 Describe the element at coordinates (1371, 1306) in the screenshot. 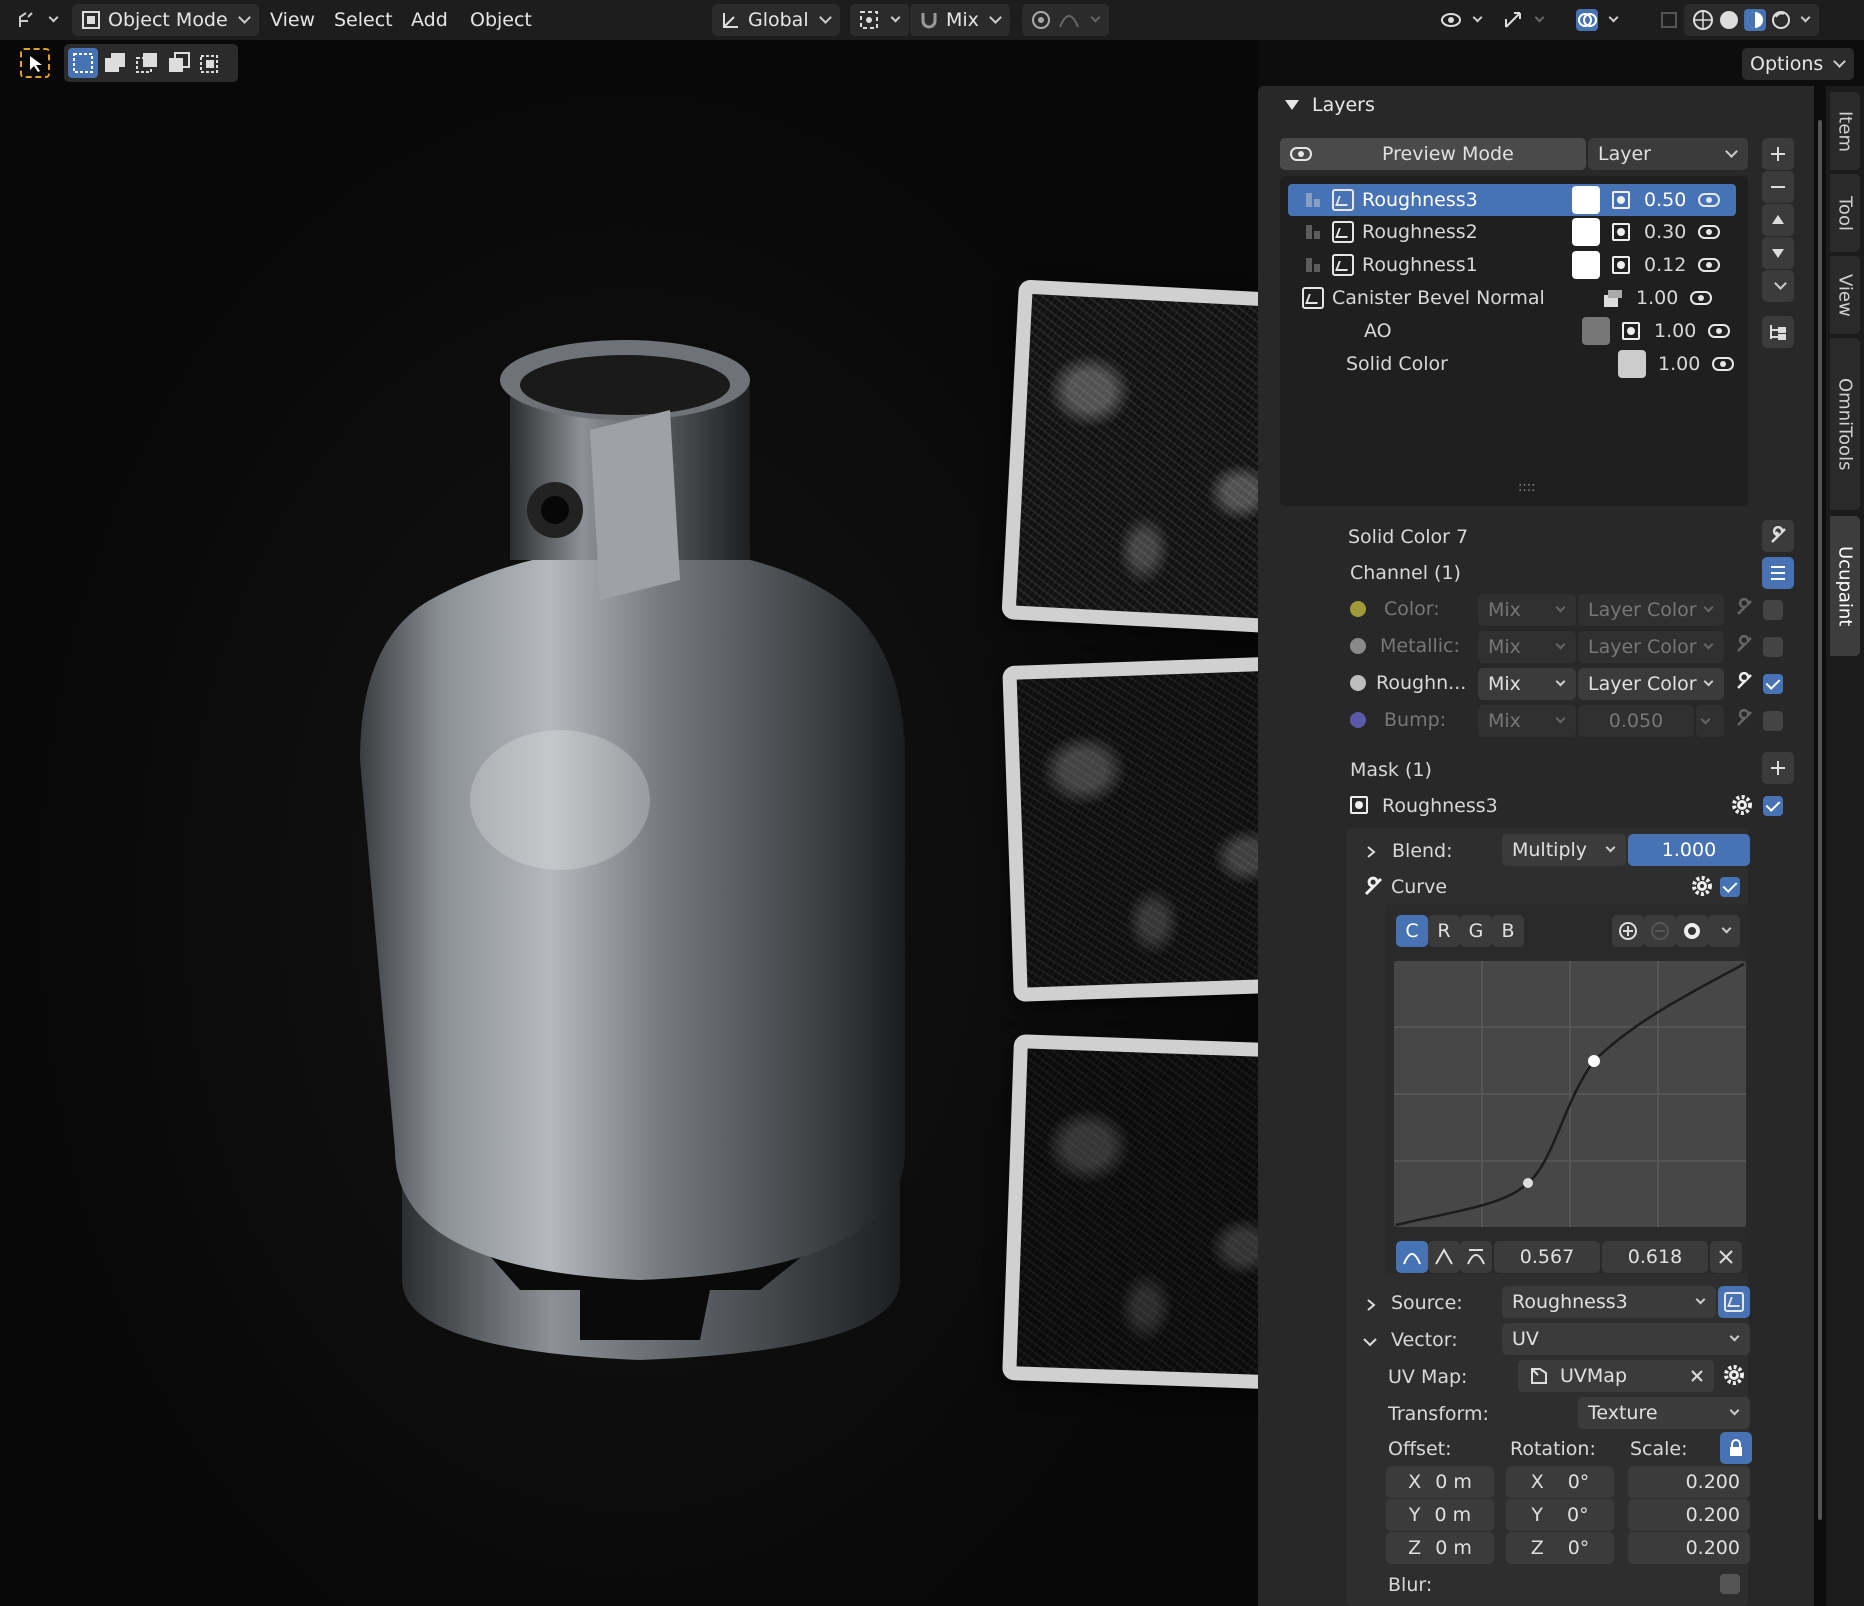

I see `source-expand-chevron-icon` at that location.